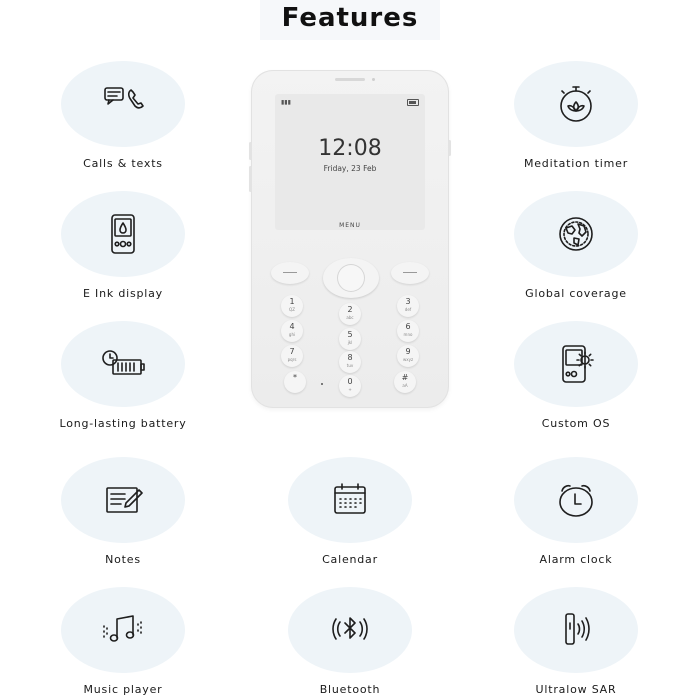 The image size is (700, 700). What do you see at coordinates (350, 642) in the screenshot?
I see `feature-bluetooth: Bluetooth` at bounding box center [350, 642].